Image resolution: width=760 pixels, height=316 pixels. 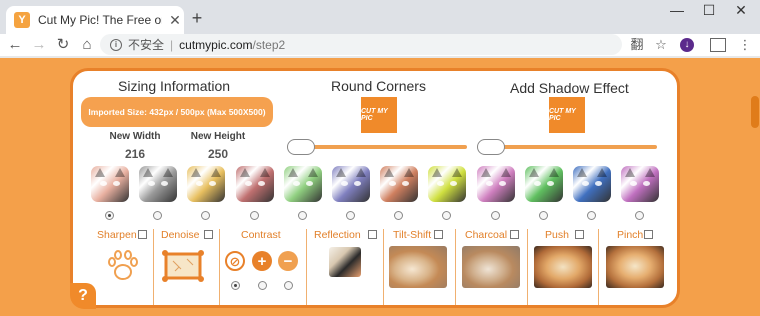 I want to click on tilt-shift-label: Tilt-Shift, so click(x=412, y=235).